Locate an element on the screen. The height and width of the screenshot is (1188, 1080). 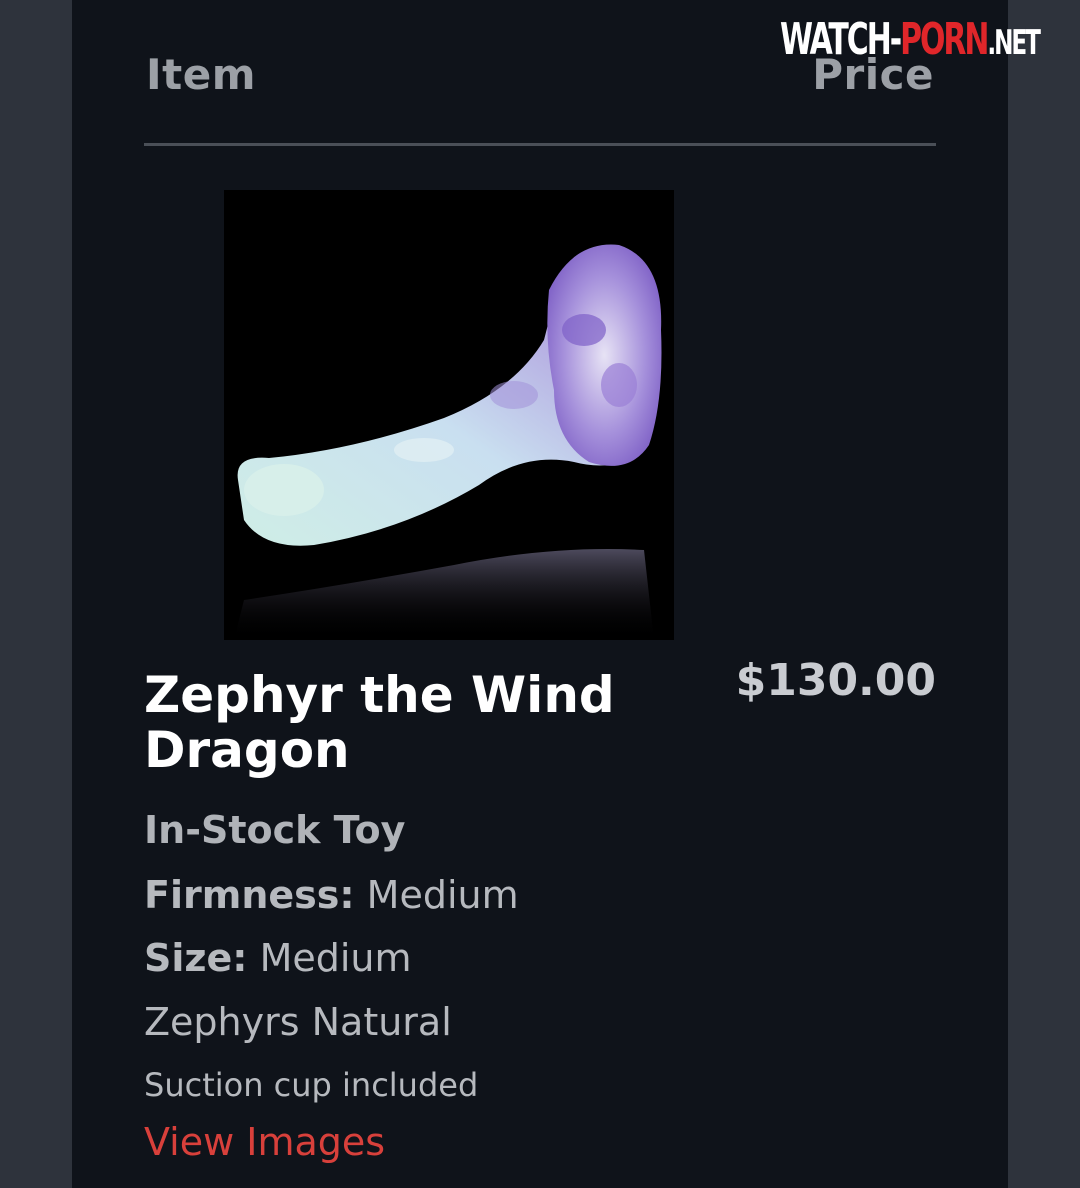
header-divider is located at coordinates (540, 144).